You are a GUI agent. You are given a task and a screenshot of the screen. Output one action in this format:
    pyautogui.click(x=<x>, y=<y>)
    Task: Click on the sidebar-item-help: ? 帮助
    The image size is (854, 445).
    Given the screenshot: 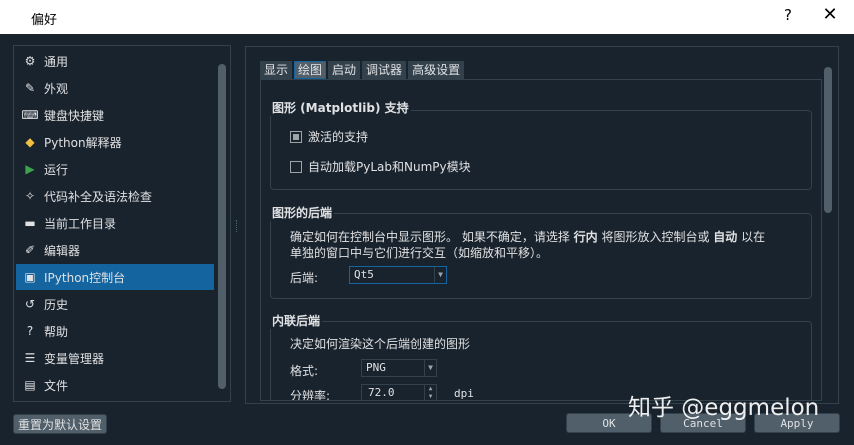 What is the action you would take?
    pyautogui.click(x=115, y=331)
    